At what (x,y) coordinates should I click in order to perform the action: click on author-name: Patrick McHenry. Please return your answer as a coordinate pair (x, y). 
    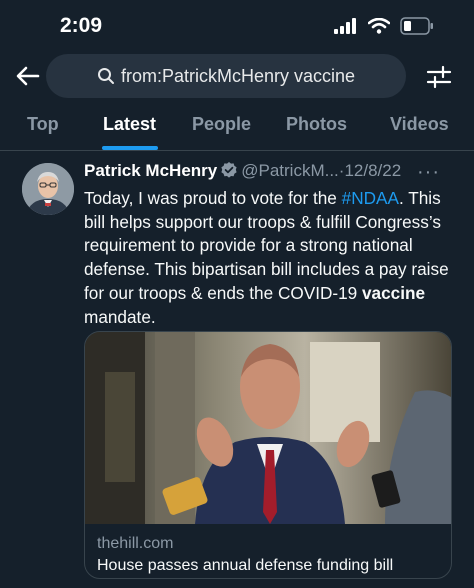
    Looking at the image, I should click on (150, 170).